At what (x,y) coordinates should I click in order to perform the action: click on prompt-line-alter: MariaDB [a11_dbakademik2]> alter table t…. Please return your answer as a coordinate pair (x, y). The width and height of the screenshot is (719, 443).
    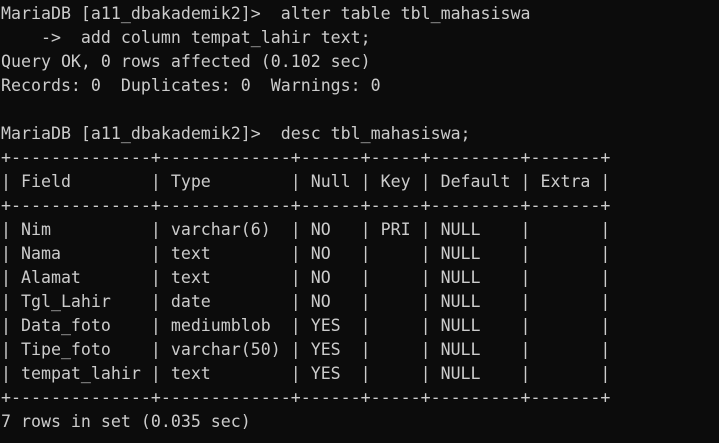
    Looking at the image, I should click on (266, 13).